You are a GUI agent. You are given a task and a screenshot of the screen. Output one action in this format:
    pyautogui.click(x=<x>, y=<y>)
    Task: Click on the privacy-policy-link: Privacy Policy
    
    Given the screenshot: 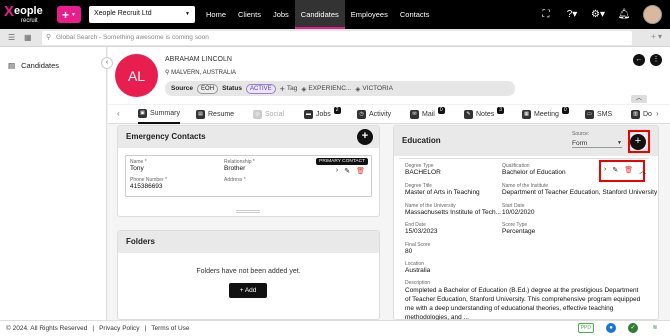 What is the action you would take?
    pyautogui.click(x=119, y=328)
    